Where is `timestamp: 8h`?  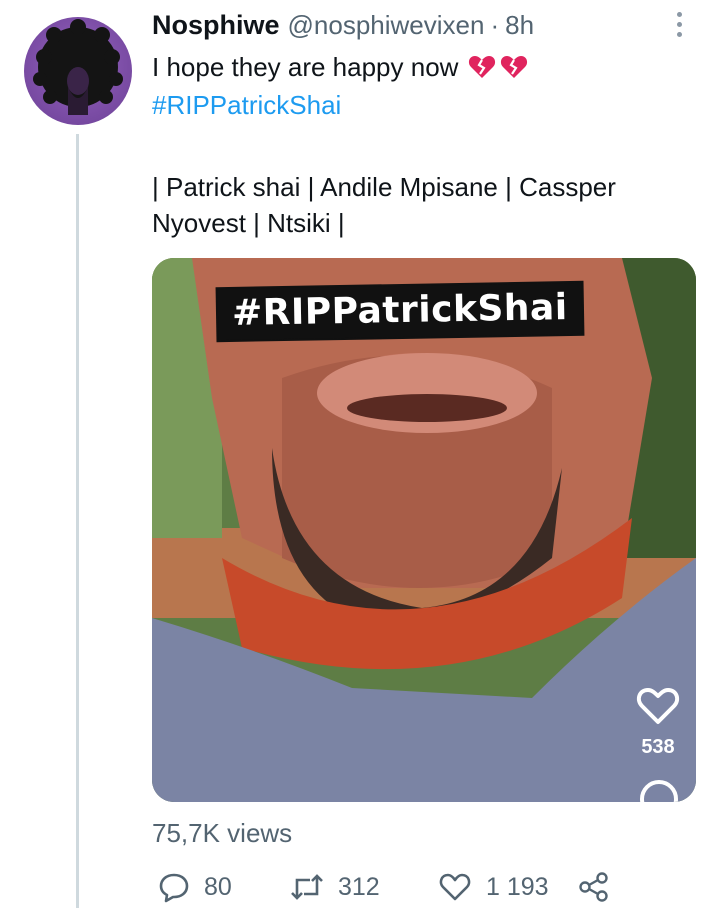
timestamp: 8h is located at coordinates (519, 25).